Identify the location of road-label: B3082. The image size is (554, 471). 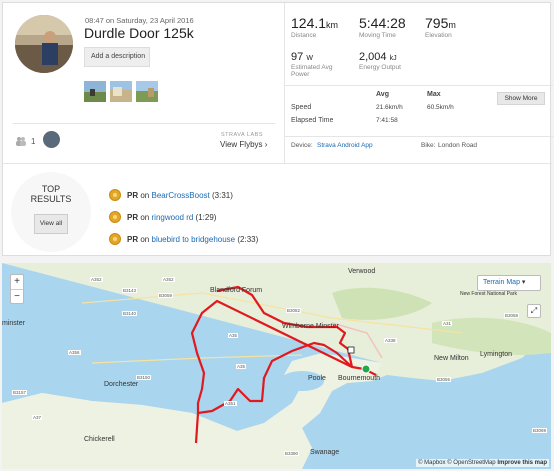
(294, 310).